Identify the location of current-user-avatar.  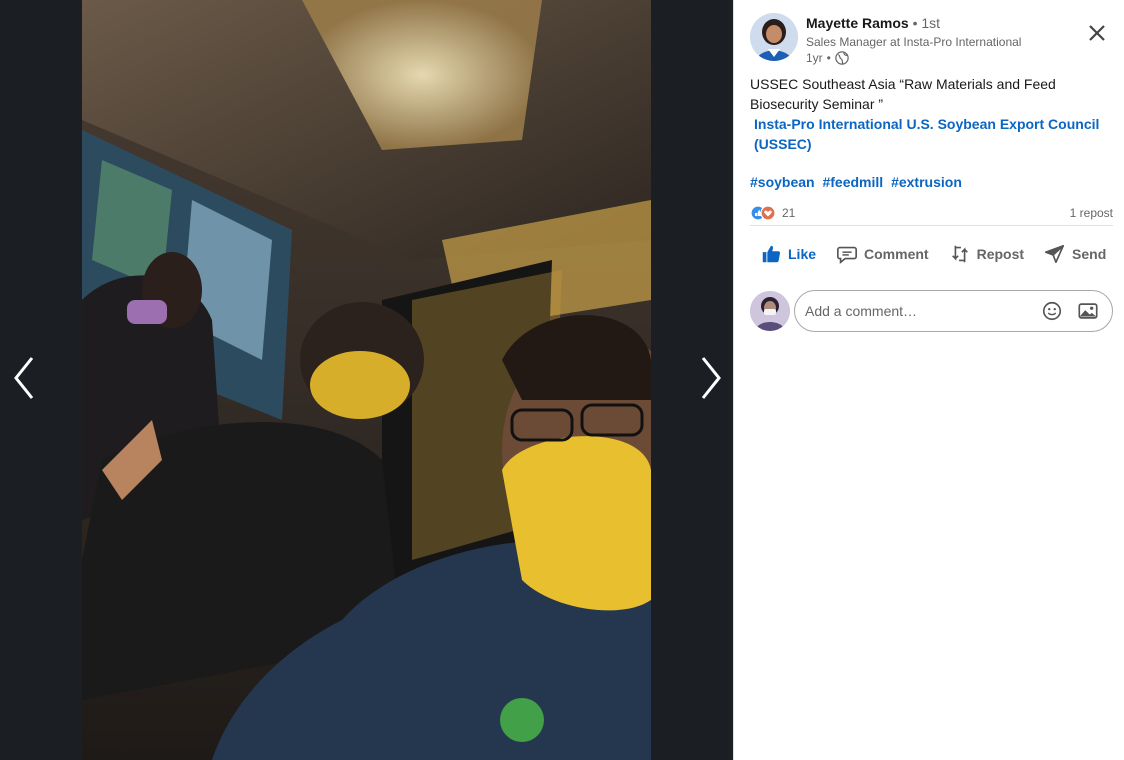
(770, 311).